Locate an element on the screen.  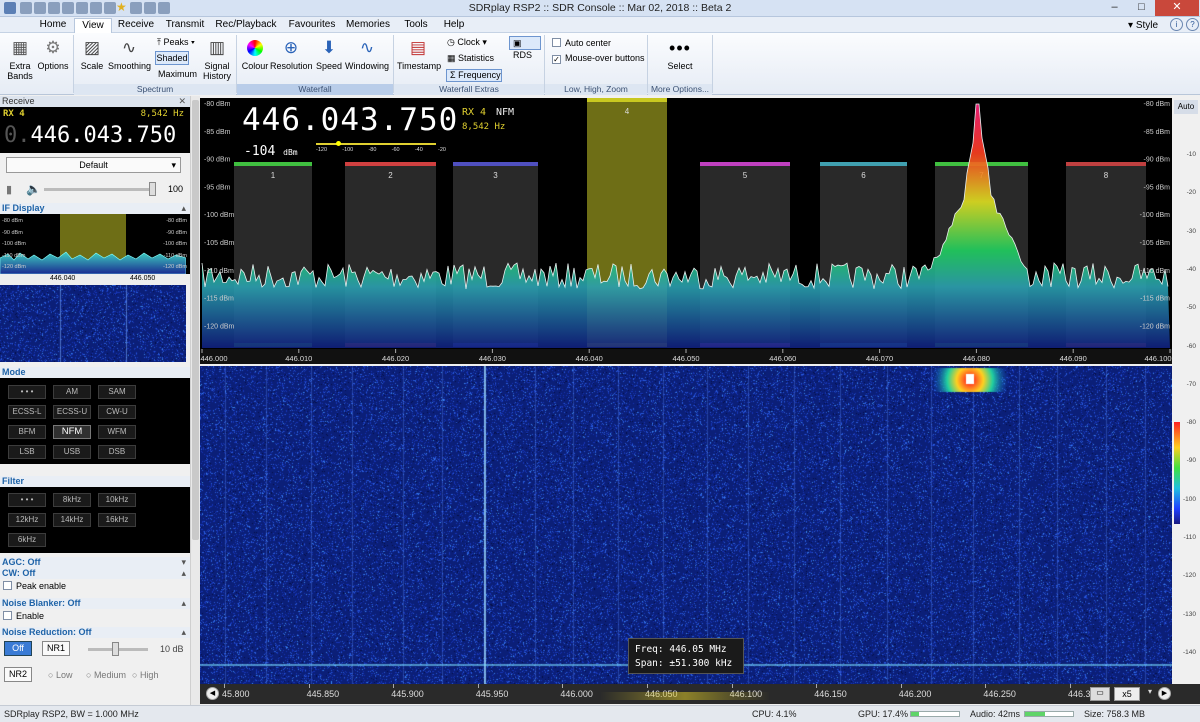
nr1-button: NR1 is located at coordinates (56, 648).